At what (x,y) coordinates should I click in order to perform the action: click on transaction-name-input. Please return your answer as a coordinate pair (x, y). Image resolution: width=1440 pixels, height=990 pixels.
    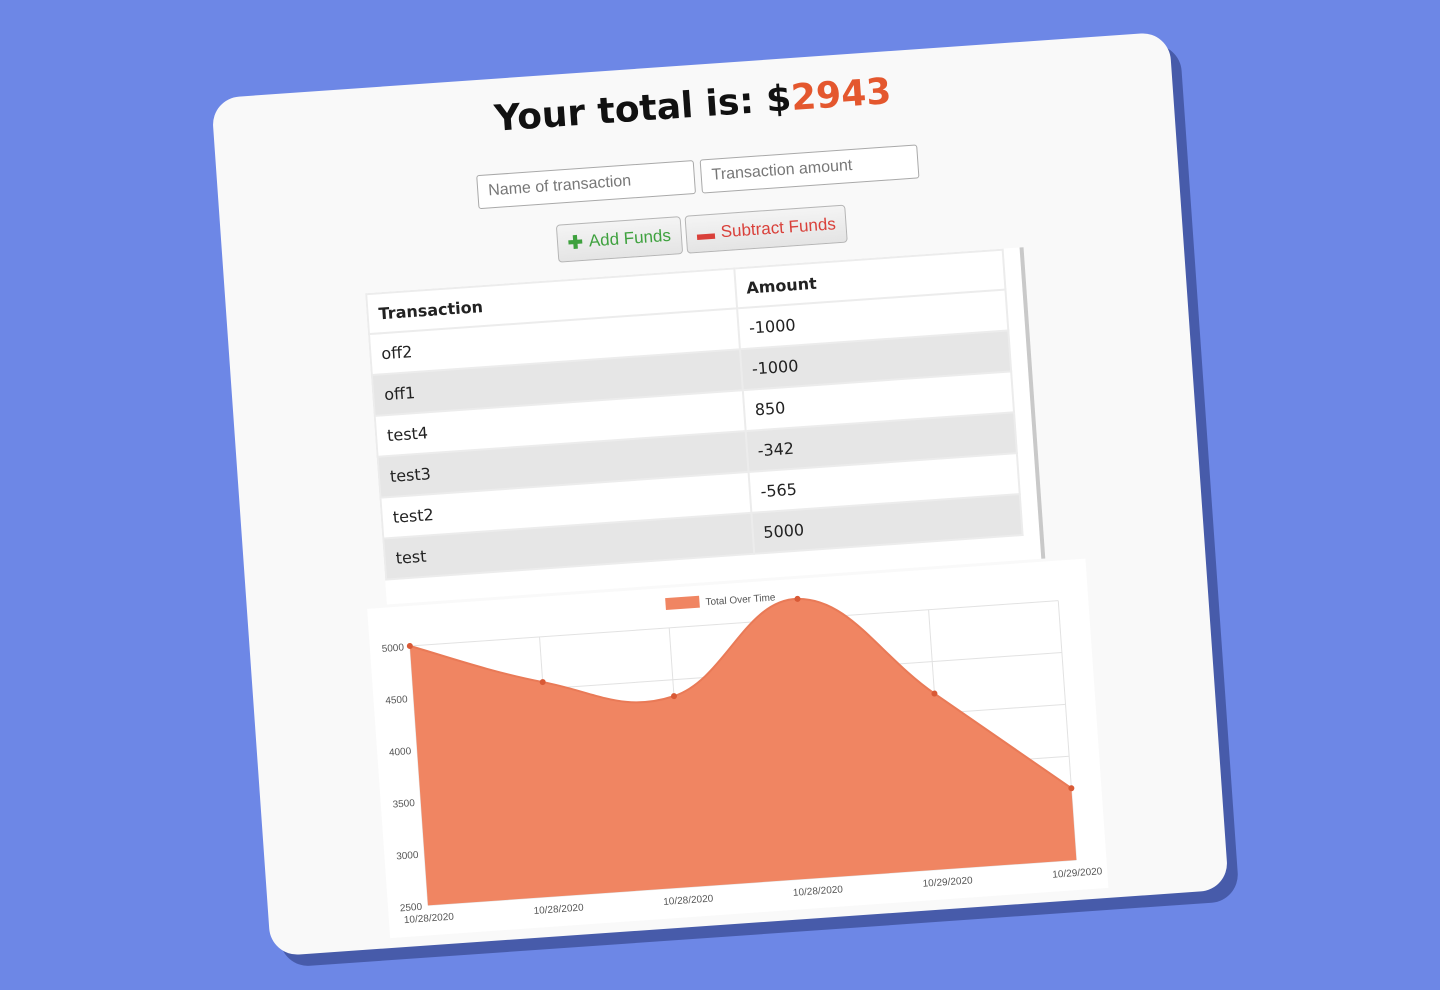
    Looking at the image, I should click on (586, 185).